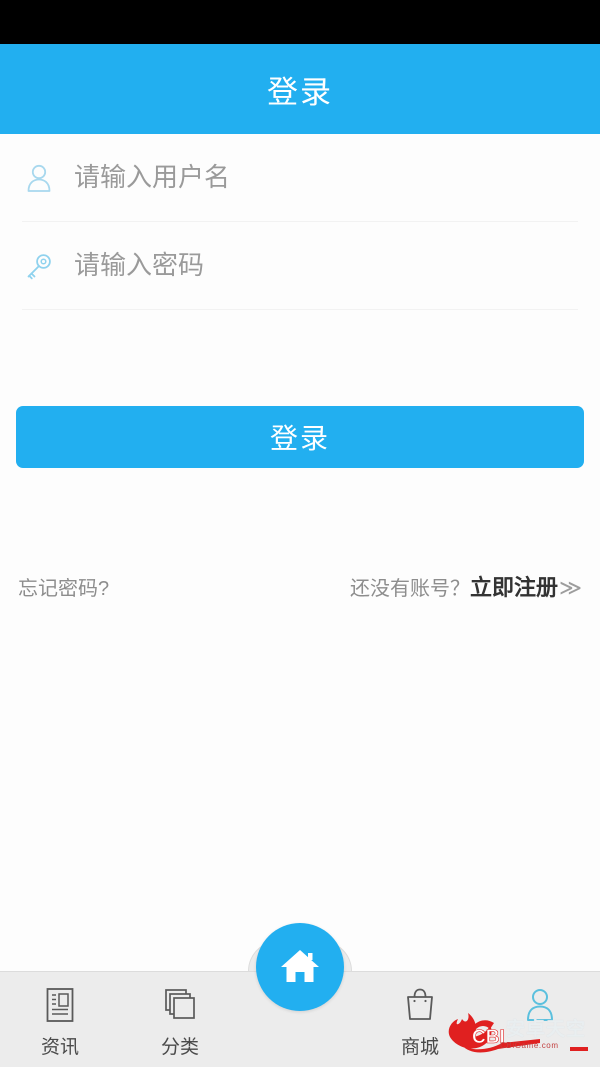  Describe the element at coordinates (39, 178) in the screenshot. I see `user-icon` at that location.